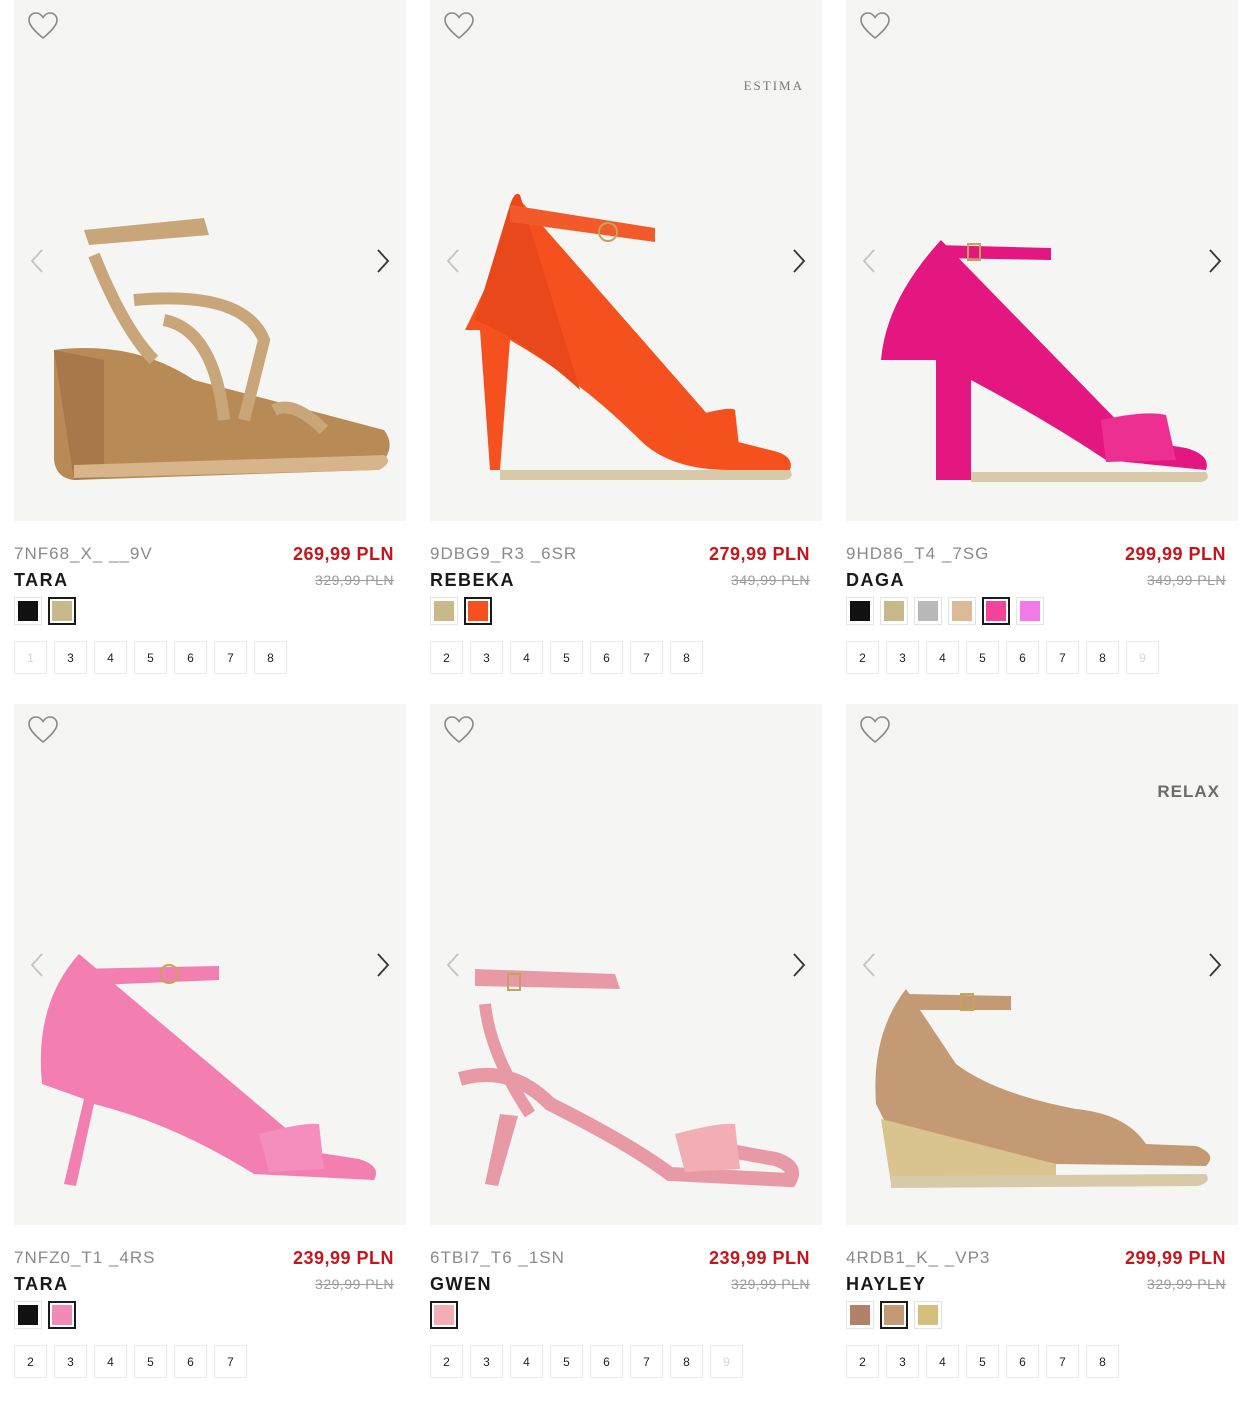 Image resolution: width=1250 pixels, height=1408 pixels. Describe the element at coordinates (626, 260) in the screenshot. I see `product-image-area: ESTIMA` at that location.